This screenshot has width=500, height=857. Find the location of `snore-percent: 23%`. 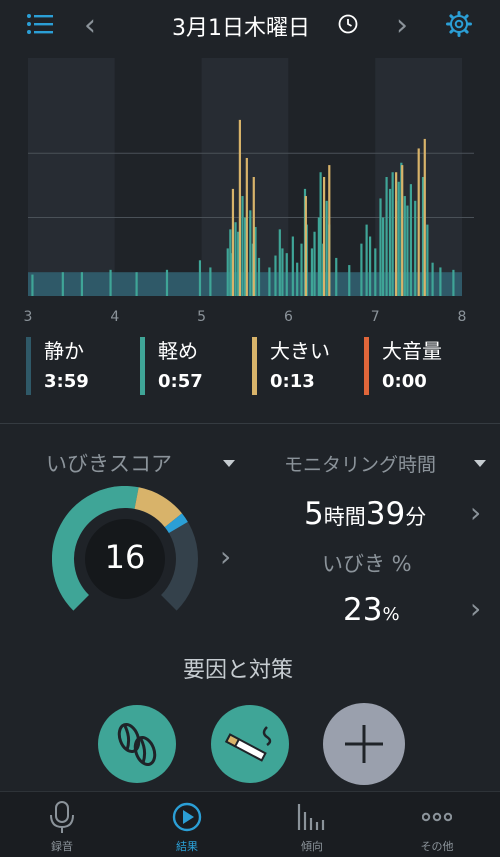

snore-percent: 23% is located at coordinates (371, 610).